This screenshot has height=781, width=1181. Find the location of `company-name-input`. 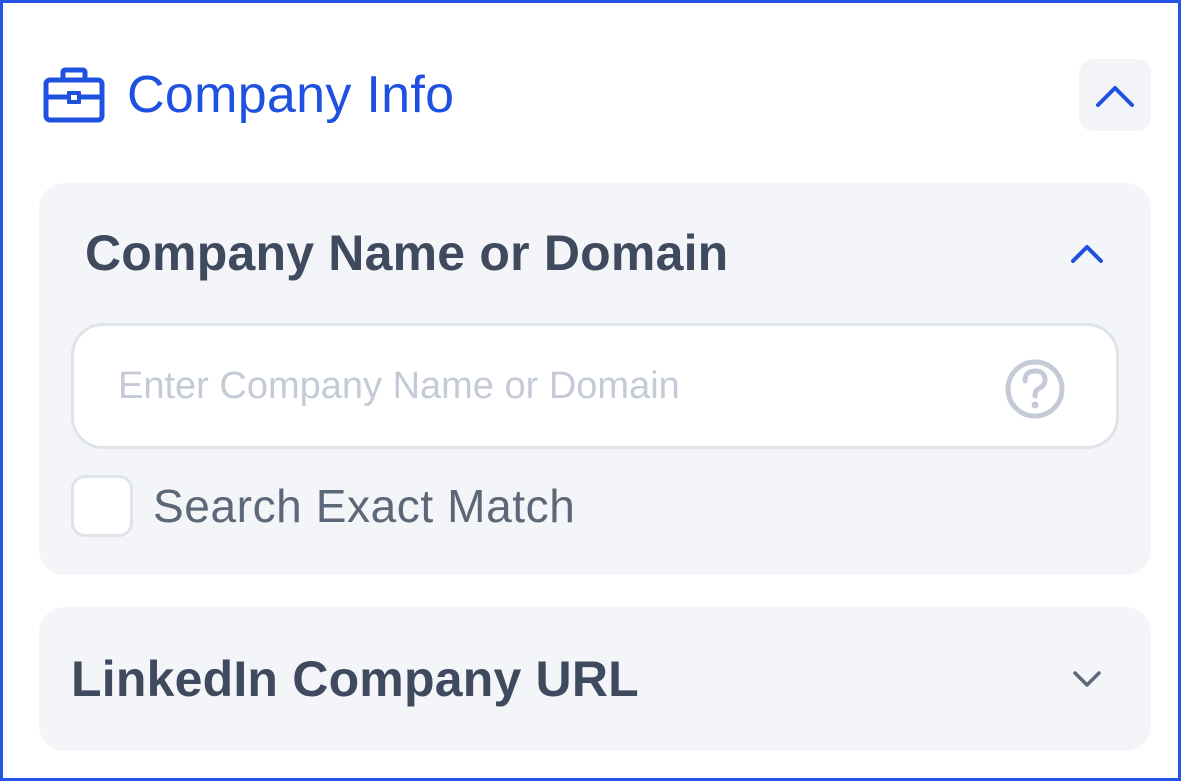

company-name-input is located at coordinates (548, 386).